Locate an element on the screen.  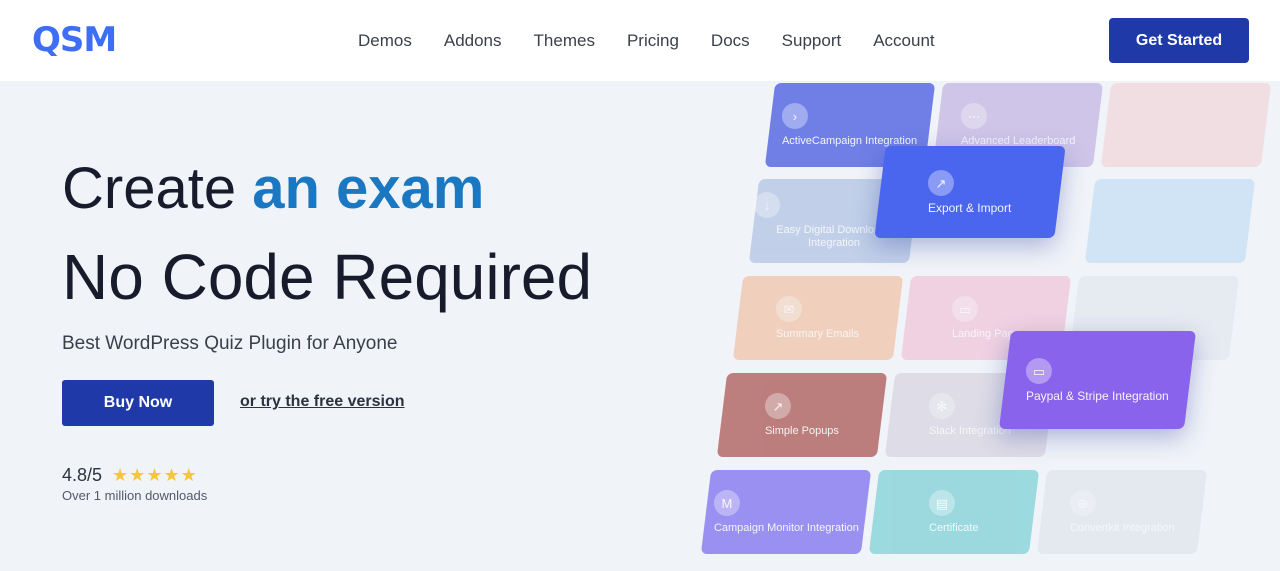
tile-label: Slack Integration is located at coordinates (970, 430).